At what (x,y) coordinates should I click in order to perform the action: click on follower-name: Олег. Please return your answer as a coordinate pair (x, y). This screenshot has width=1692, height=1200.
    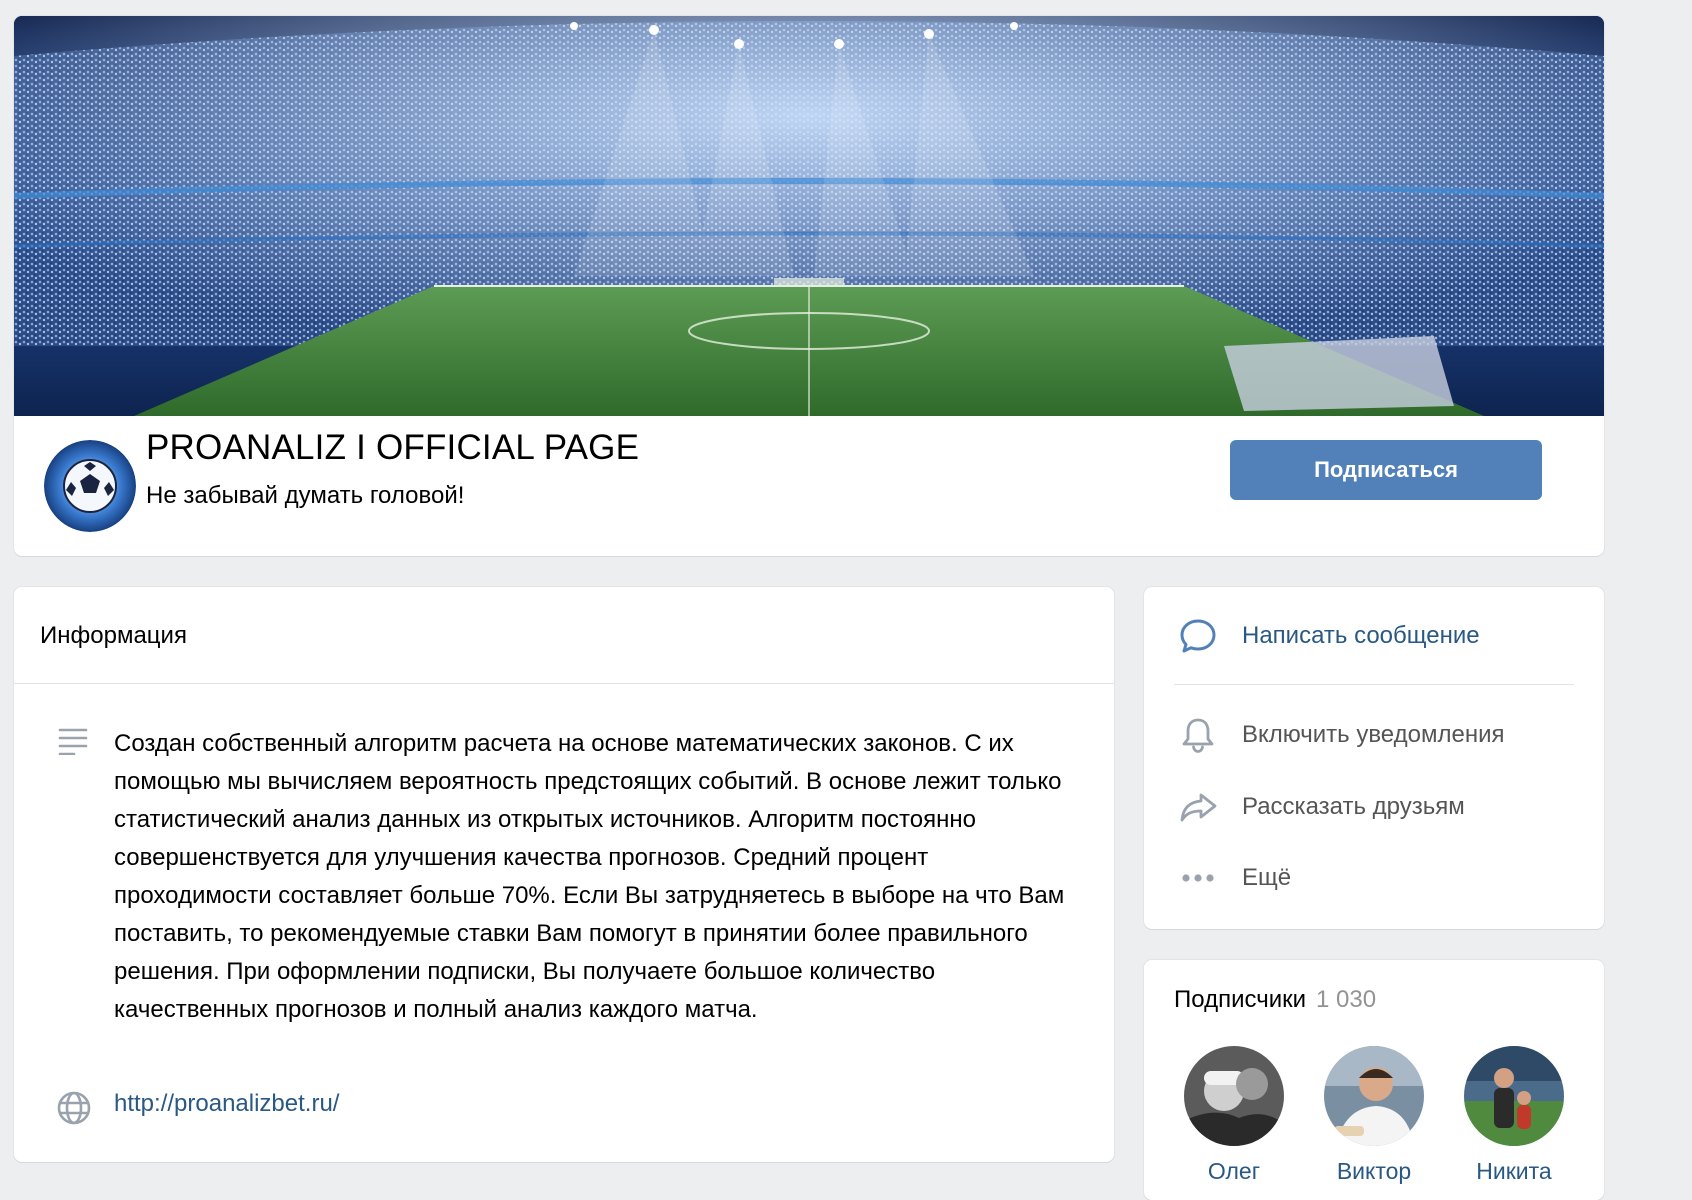
    Looking at the image, I should click on (1234, 1171).